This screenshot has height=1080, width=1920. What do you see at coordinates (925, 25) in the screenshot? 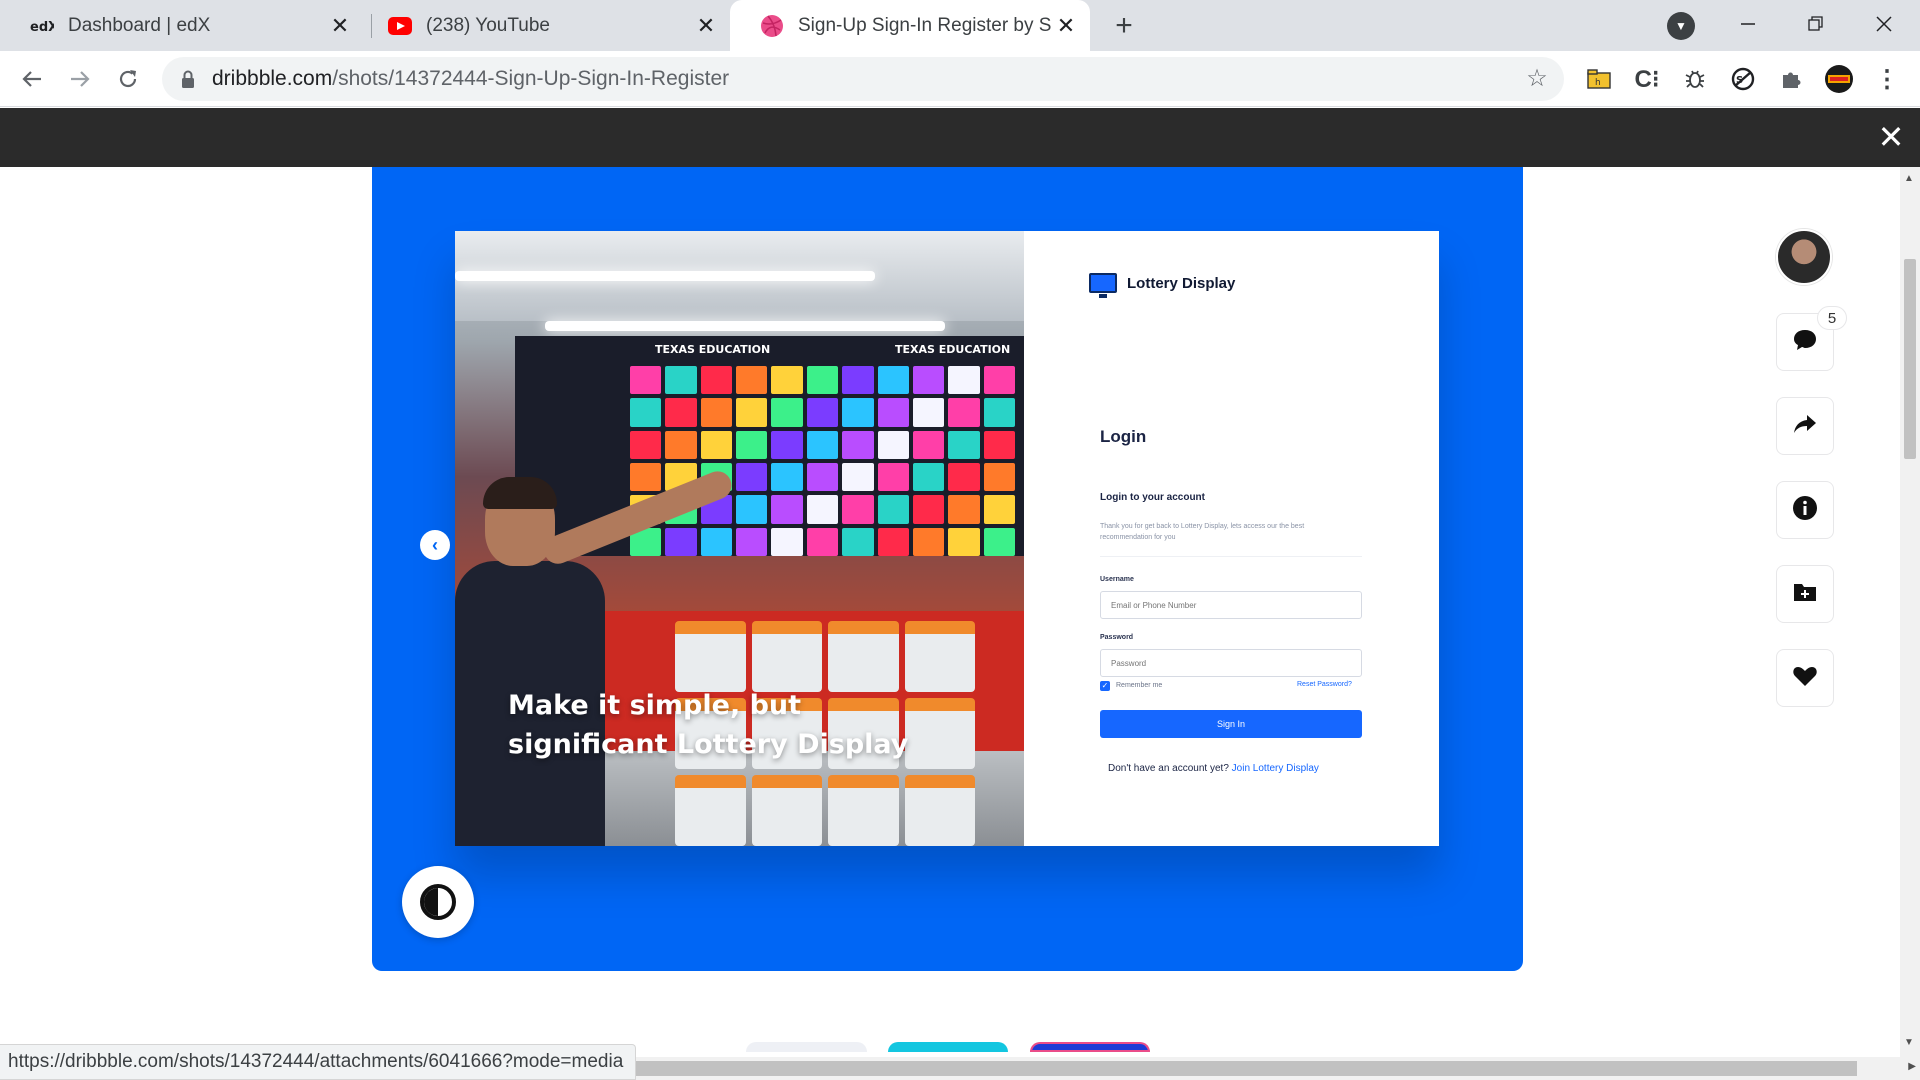
I see `tab-title: Sign-Up Sign-In Register by Shak` at bounding box center [925, 25].